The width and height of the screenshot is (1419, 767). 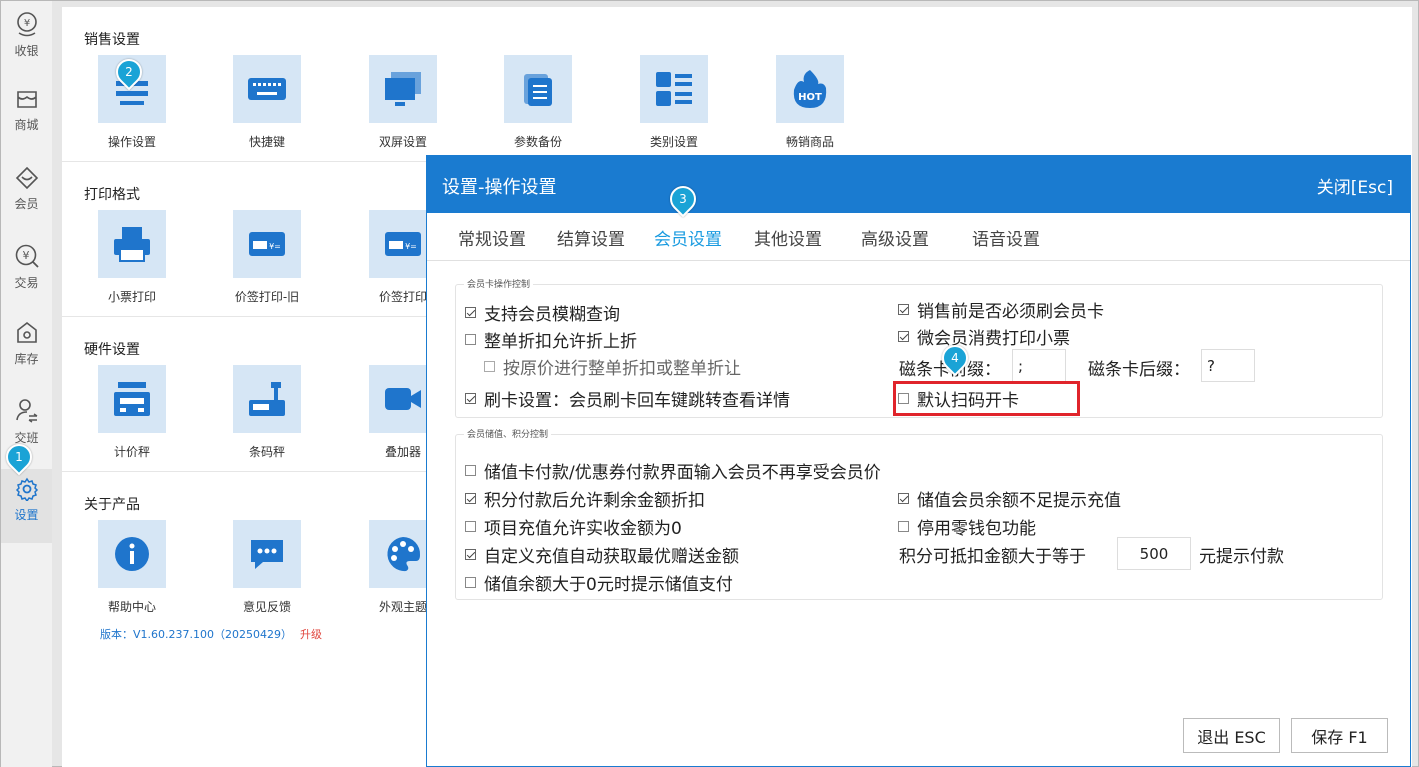 What do you see at coordinates (403, 399) in the screenshot?
I see `video-camera-icon` at bounding box center [403, 399].